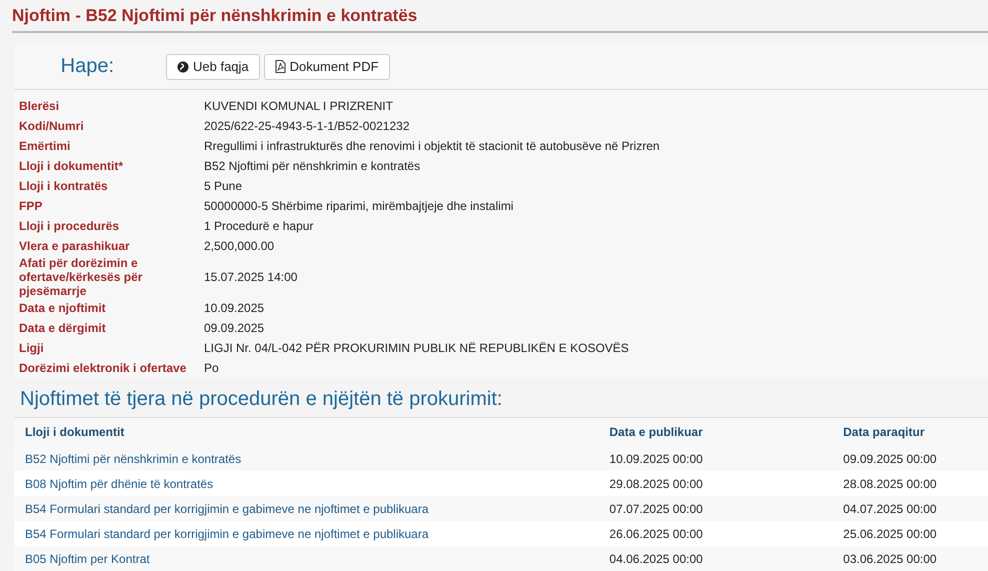  I want to click on field-value: 2,500,000.00, so click(239, 246).